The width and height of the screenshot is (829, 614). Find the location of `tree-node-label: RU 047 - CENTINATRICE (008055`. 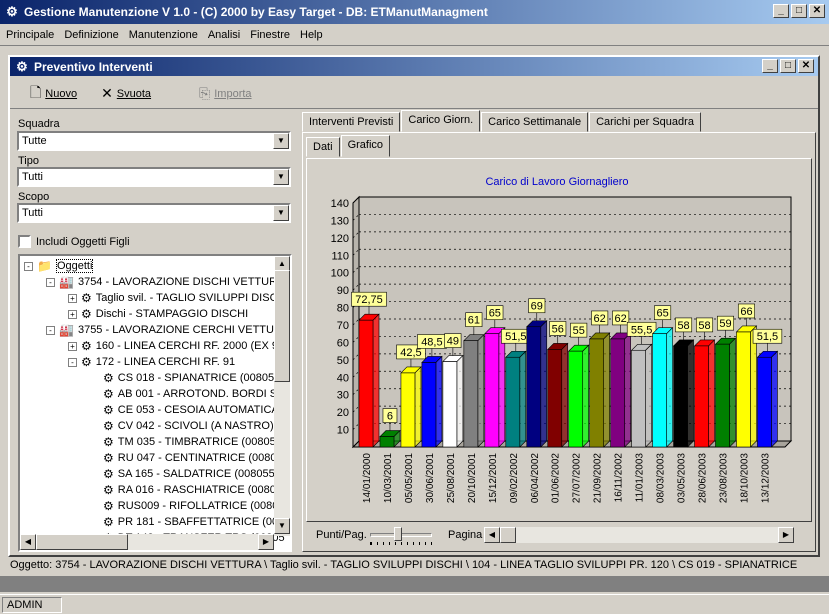

tree-node-label: RU 047 - CENTINATRICE (008055 is located at coordinates (203, 458).